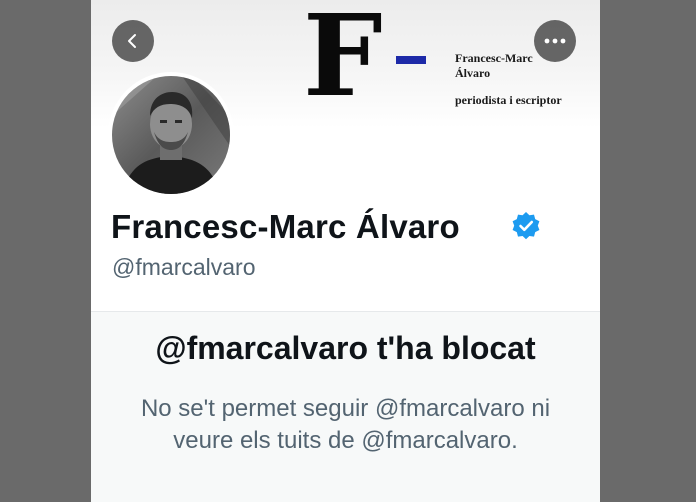 This screenshot has width=696, height=502. I want to click on verified-badge-icon, so click(526, 226).